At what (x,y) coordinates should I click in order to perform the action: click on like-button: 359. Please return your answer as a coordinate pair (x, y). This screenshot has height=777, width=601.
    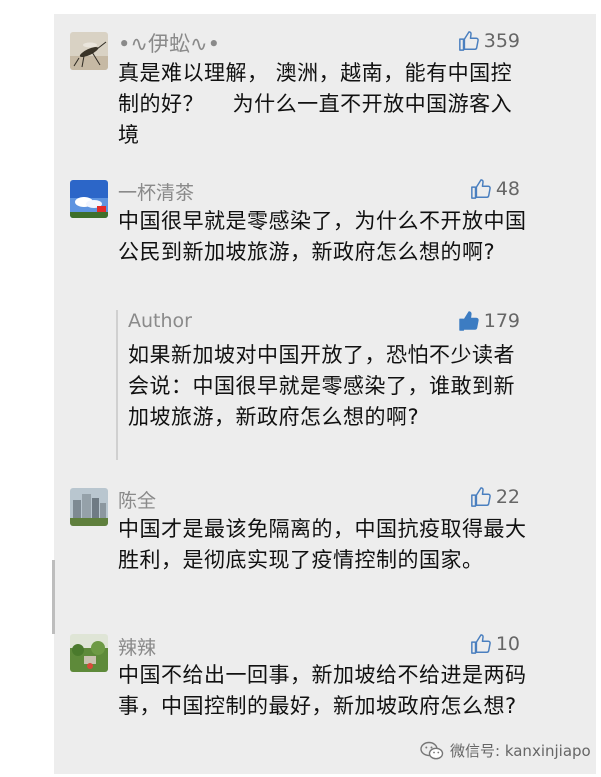
    Looking at the image, I should click on (489, 41).